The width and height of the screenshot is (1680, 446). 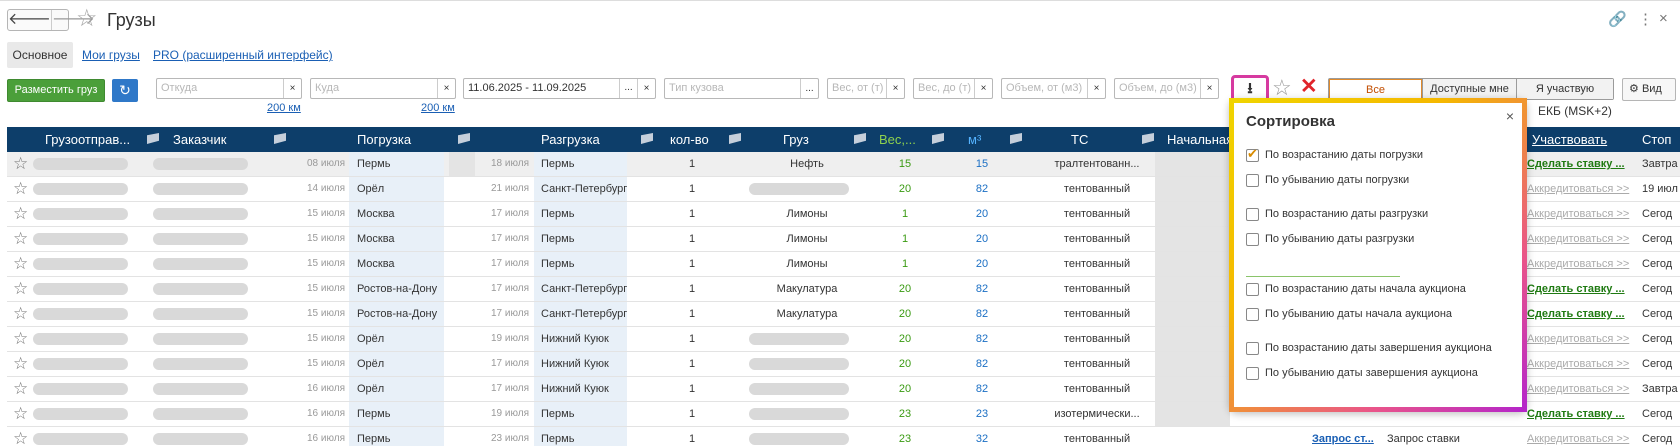 I want to click on view-button: ⚙ Вид, so click(x=1649, y=89).